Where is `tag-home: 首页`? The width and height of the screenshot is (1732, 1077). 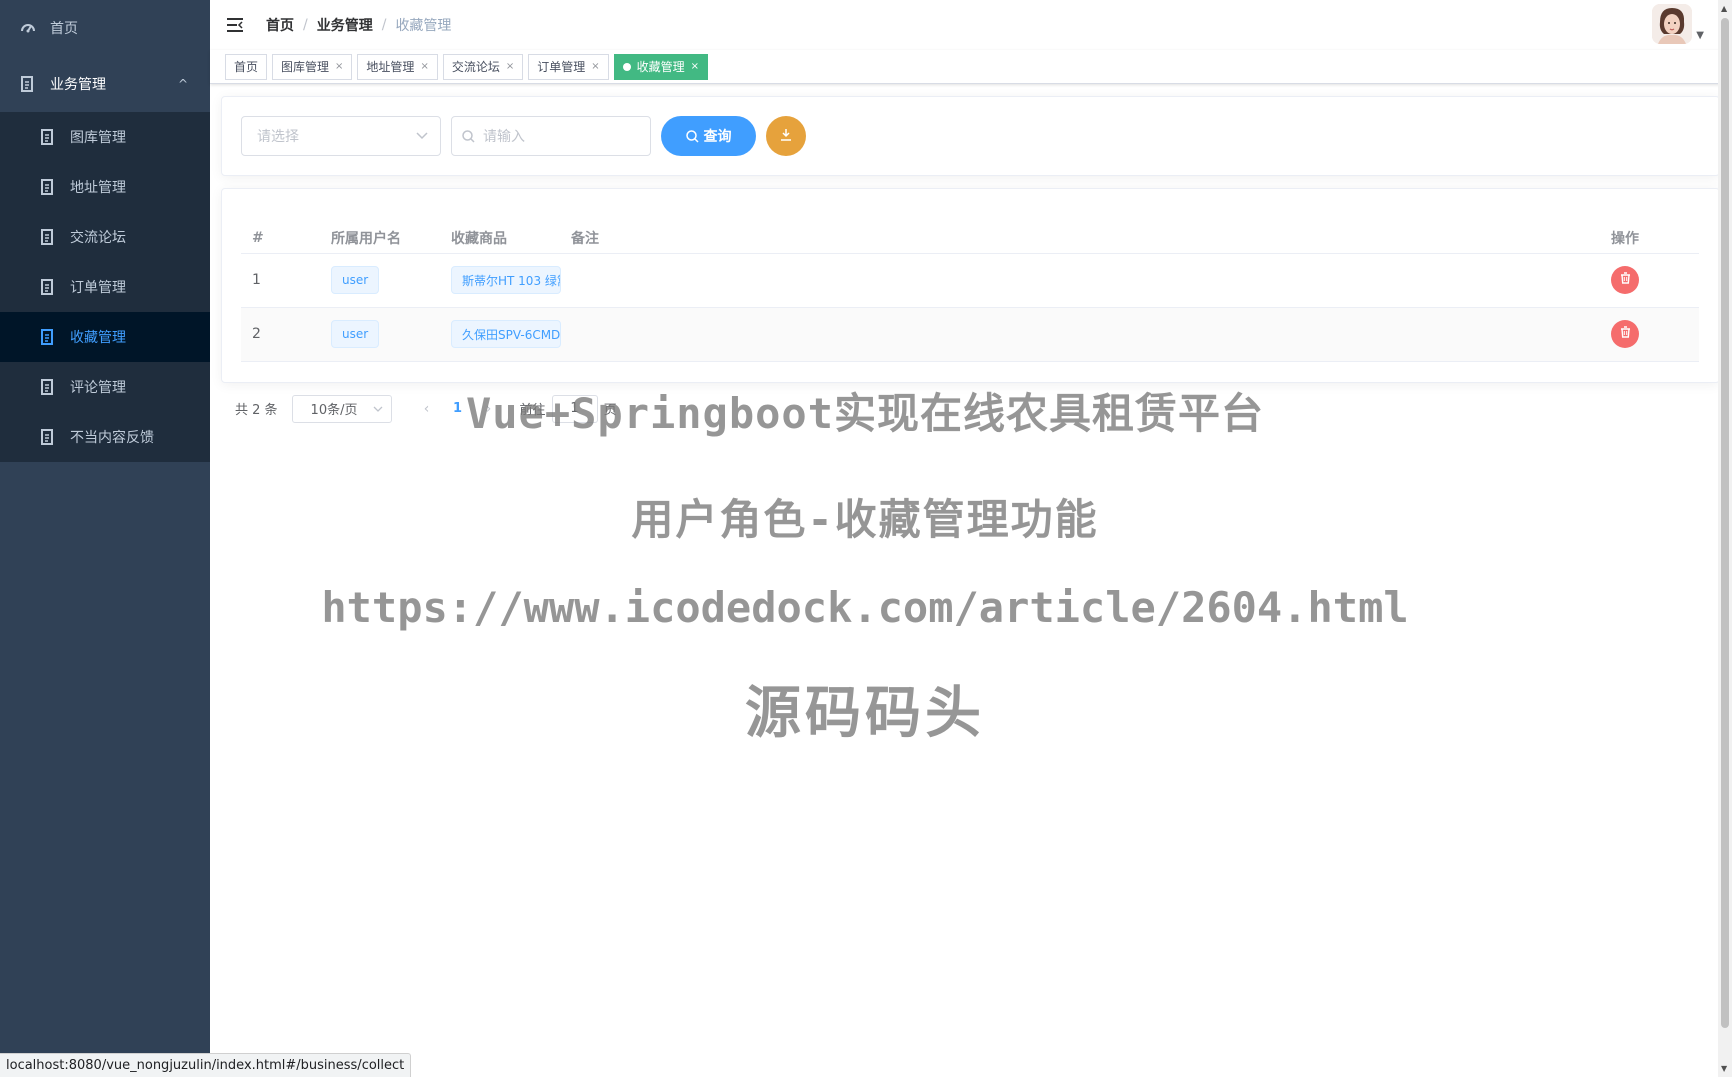 tag-home: 首页 is located at coordinates (246, 66).